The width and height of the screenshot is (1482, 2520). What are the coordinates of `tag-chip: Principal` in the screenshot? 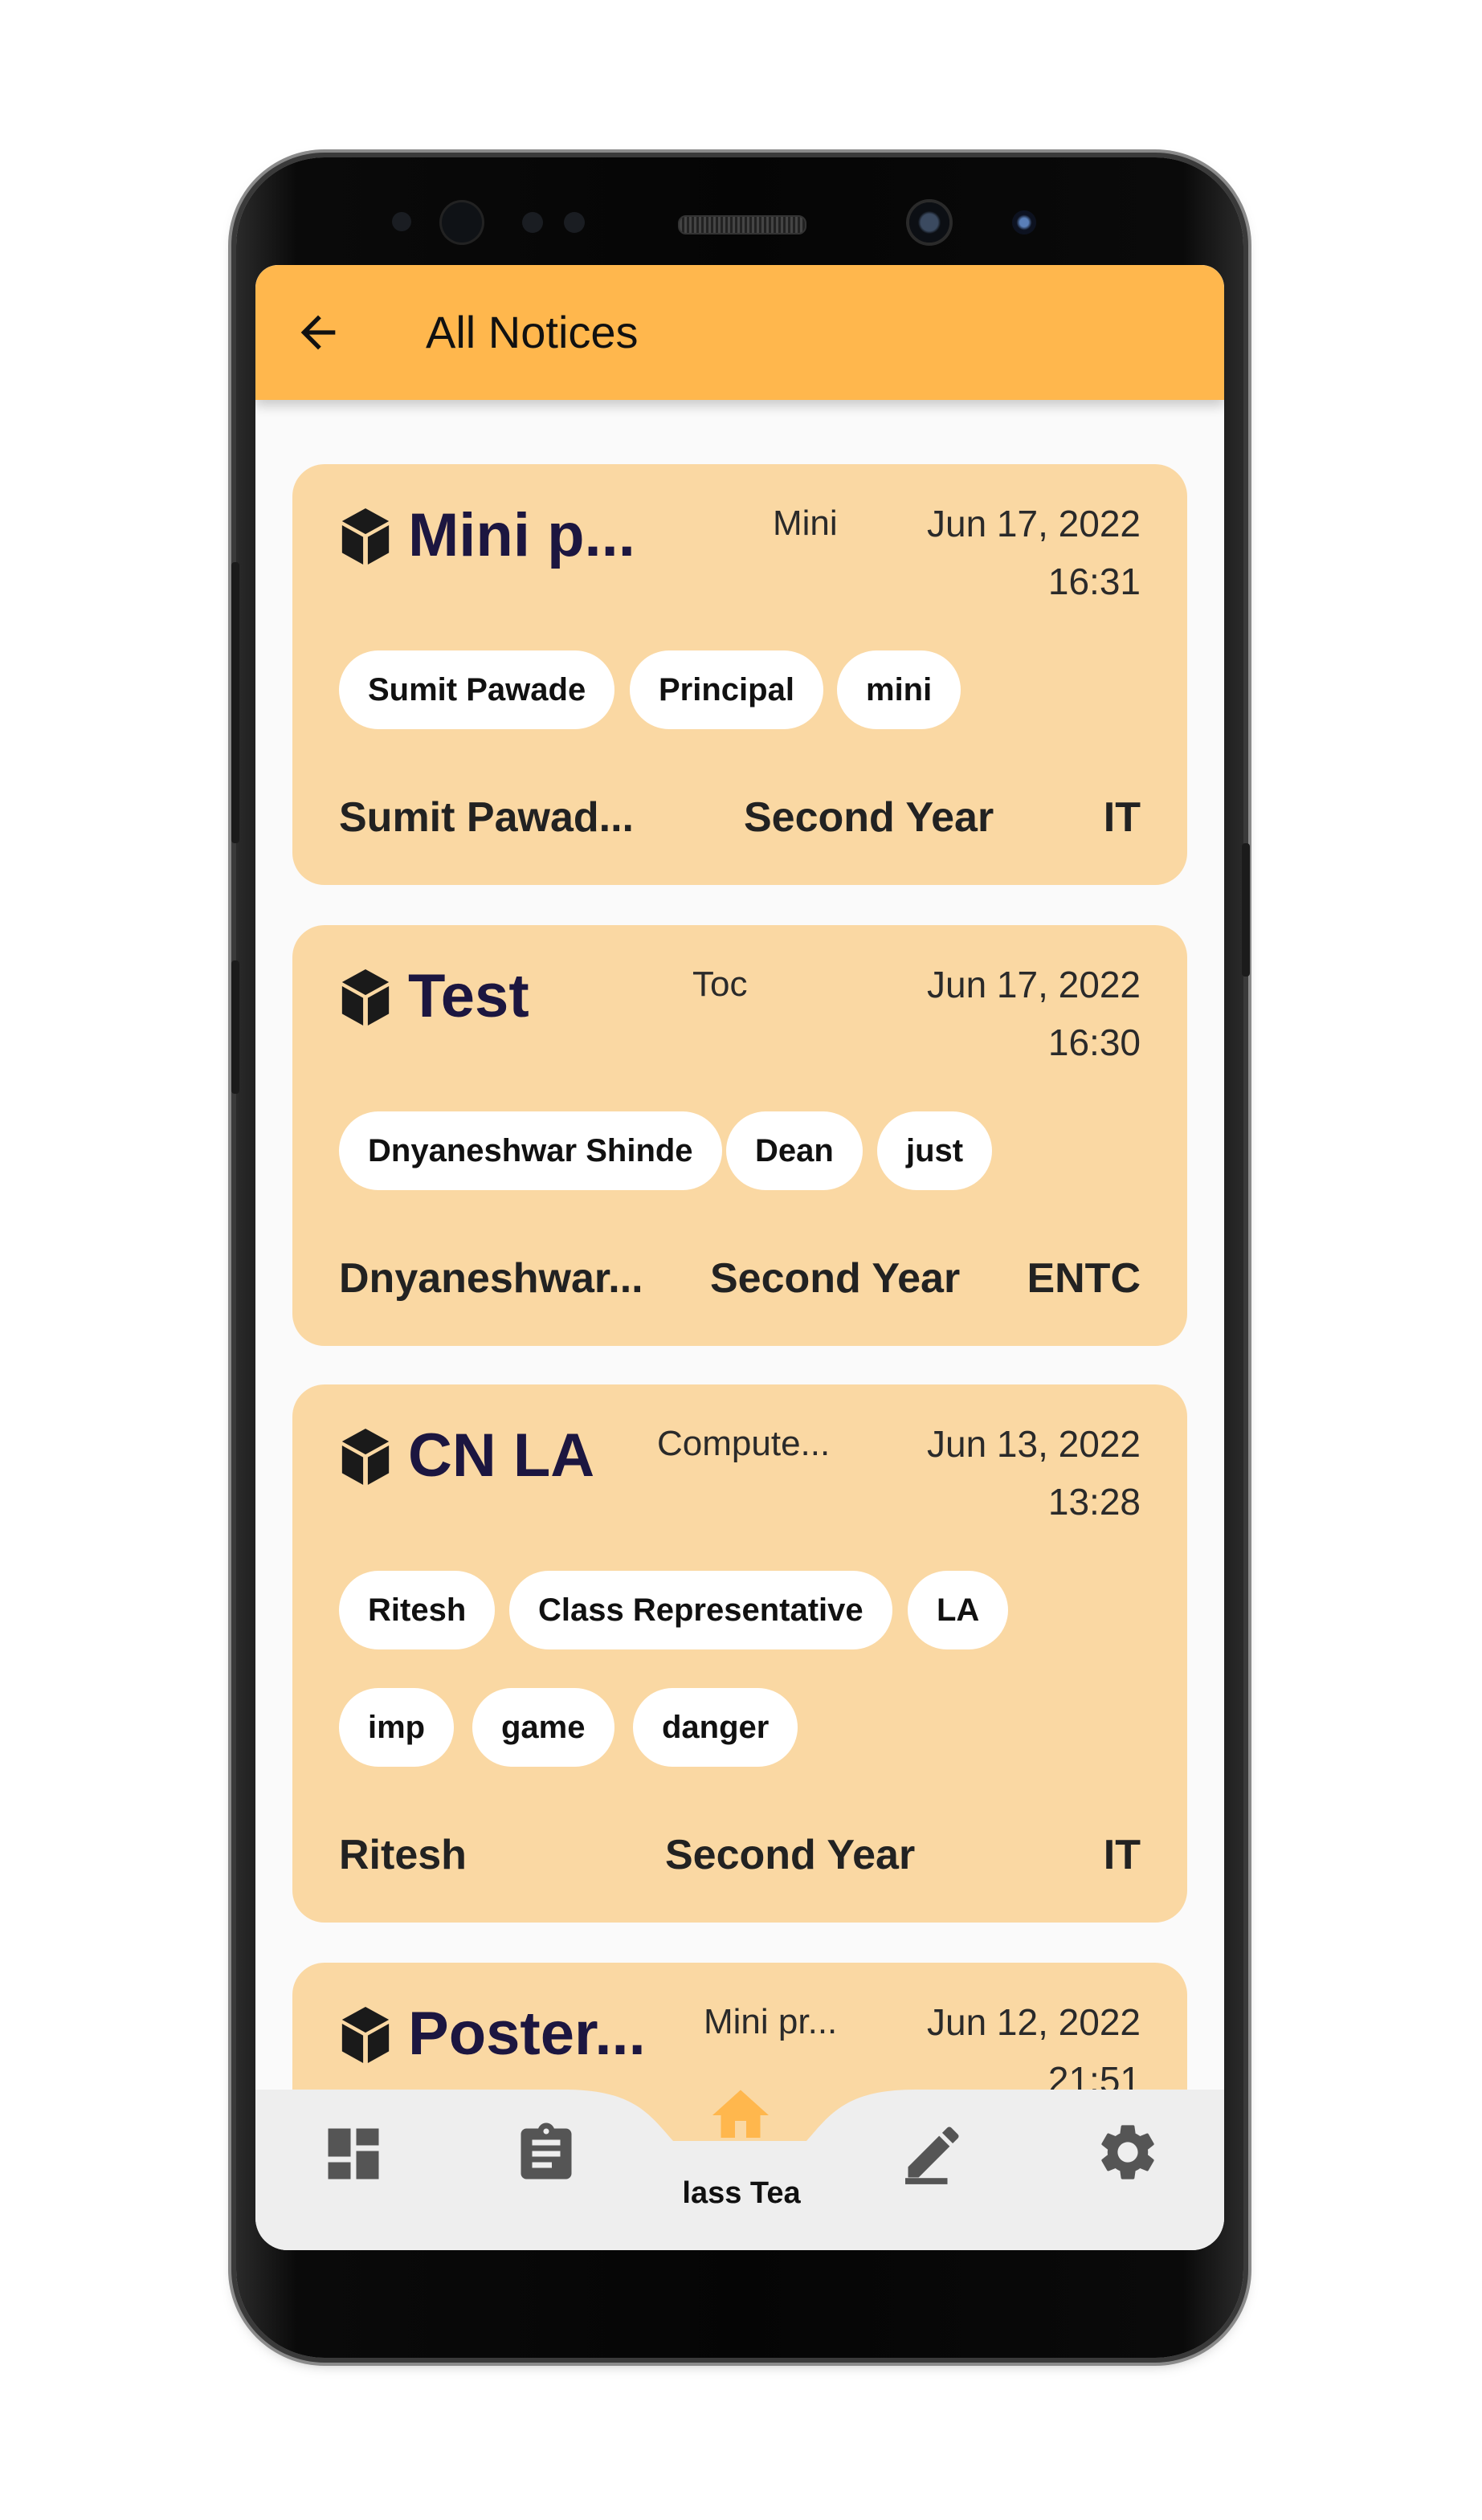 It's located at (726, 689).